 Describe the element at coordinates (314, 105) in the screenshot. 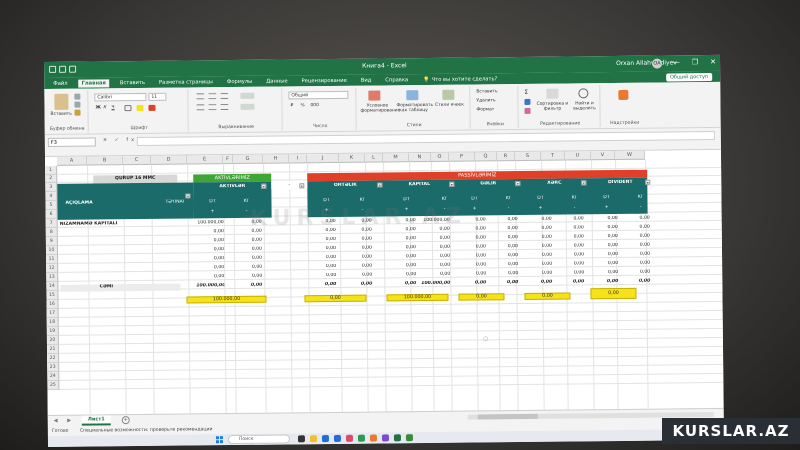

I see `thousands-separator-button: 000` at that location.